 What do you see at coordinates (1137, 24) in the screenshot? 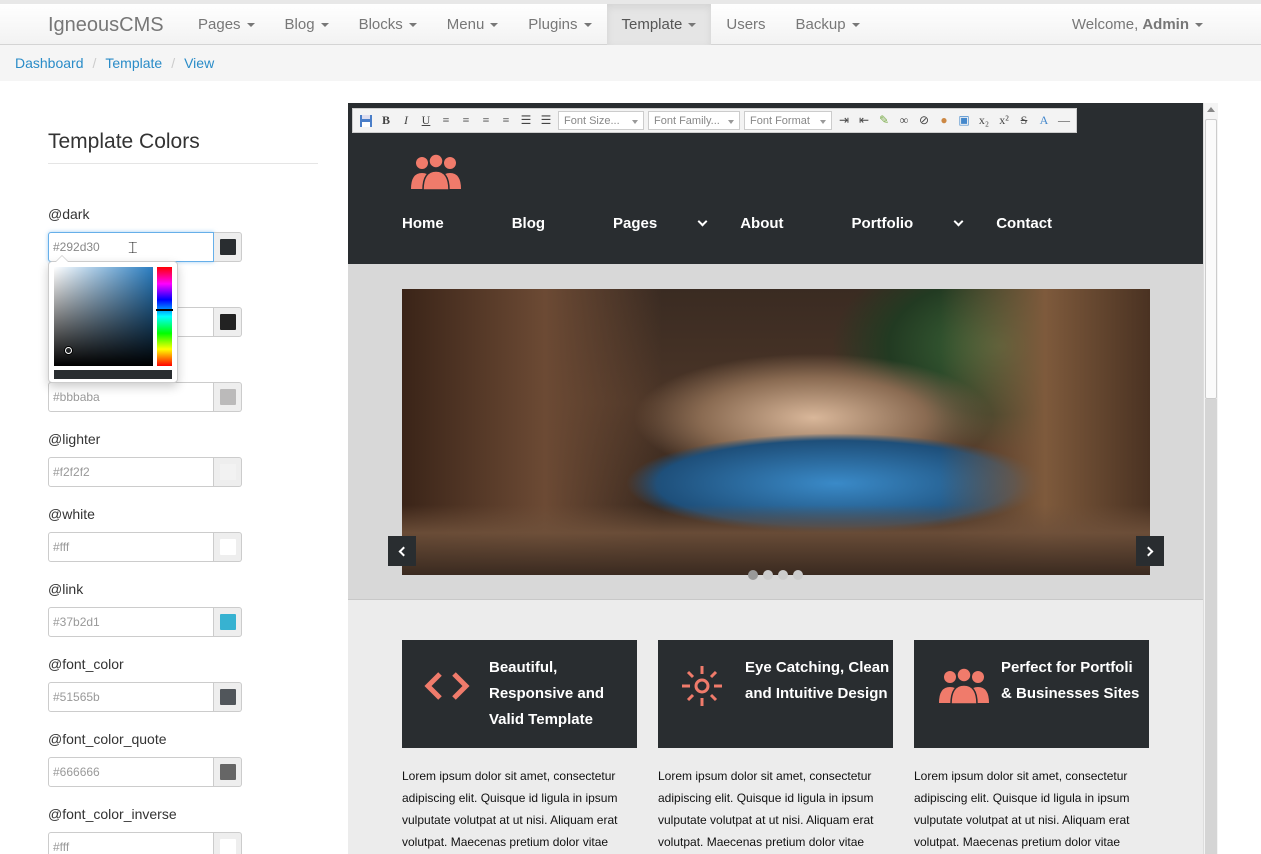
I see `user-menu: Welcome, Admin` at bounding box center [1137, 24].